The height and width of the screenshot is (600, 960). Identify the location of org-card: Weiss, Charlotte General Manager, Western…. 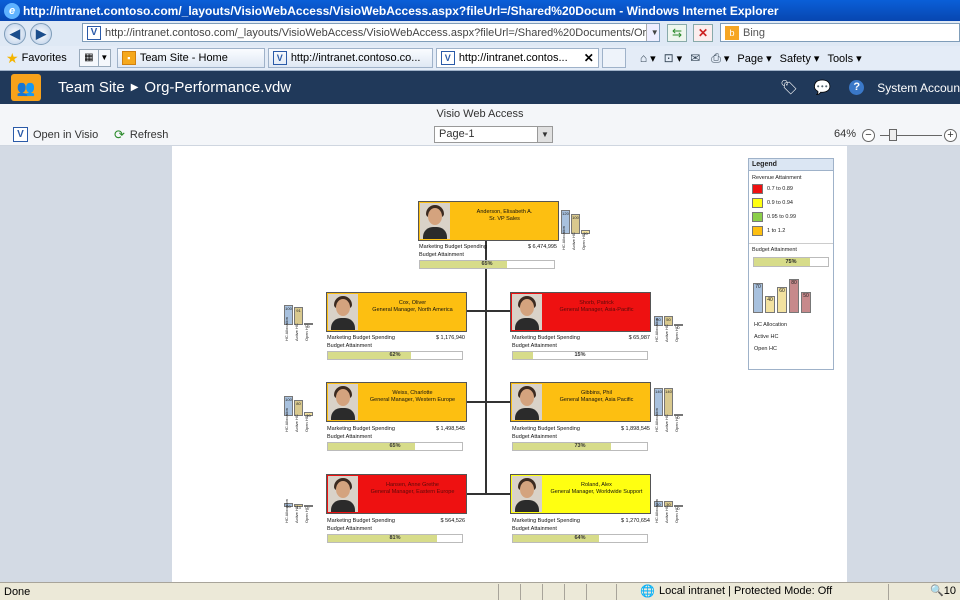
(396, 402).